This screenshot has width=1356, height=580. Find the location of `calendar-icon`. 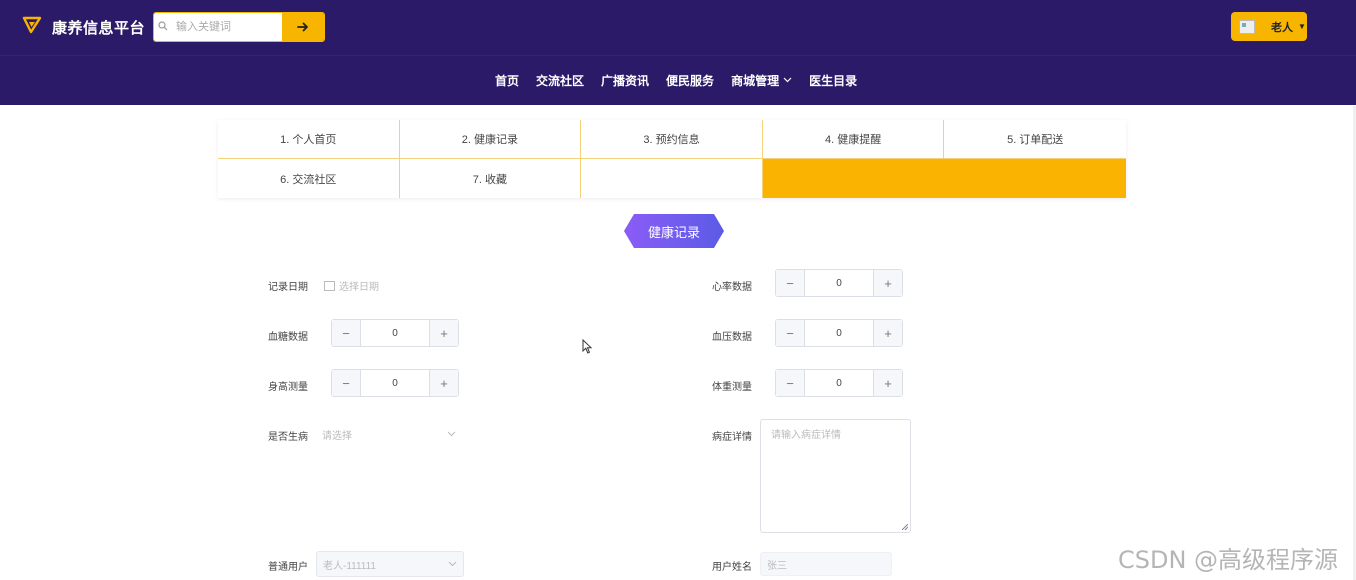

calendar-icon is located at coordinates (329, 285).